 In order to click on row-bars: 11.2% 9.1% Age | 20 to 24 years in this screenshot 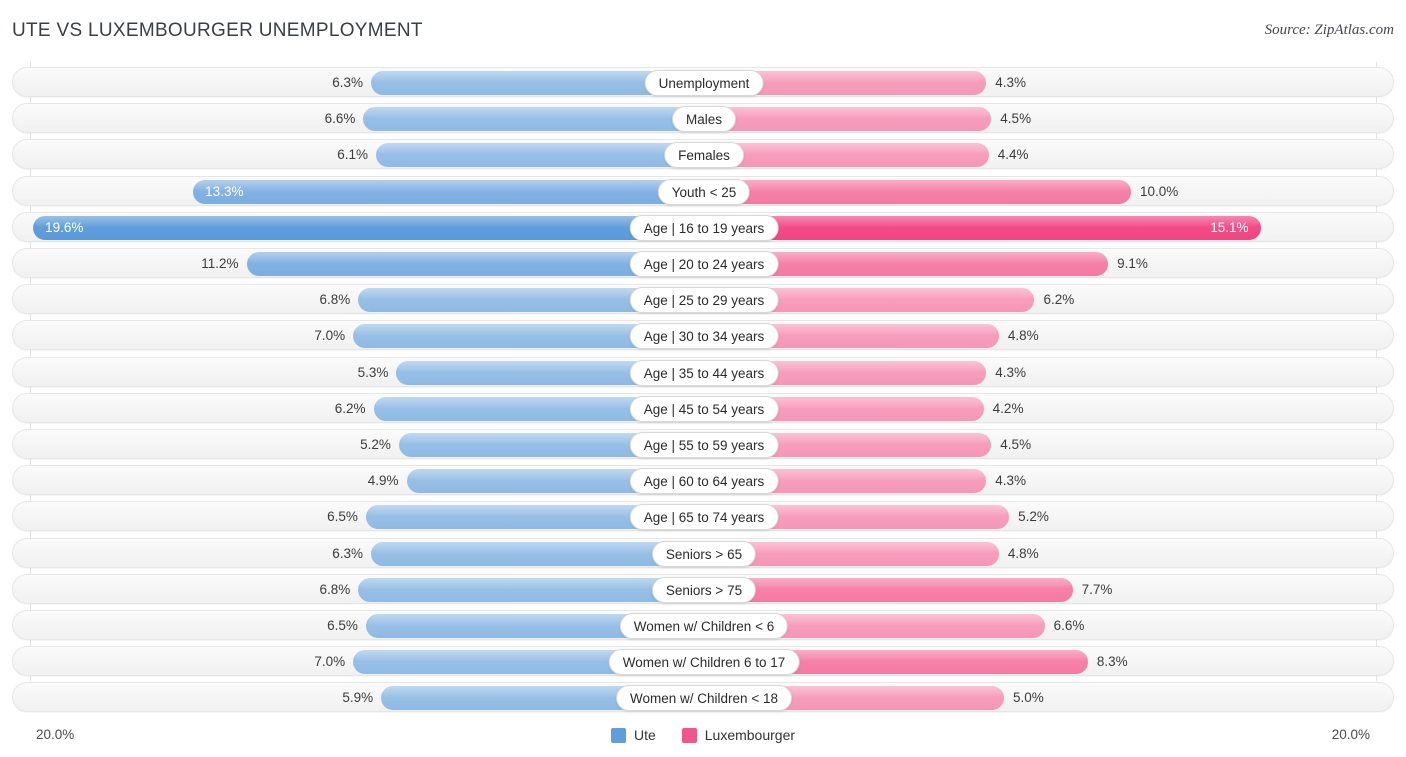, I will do `click(704, 264)`.